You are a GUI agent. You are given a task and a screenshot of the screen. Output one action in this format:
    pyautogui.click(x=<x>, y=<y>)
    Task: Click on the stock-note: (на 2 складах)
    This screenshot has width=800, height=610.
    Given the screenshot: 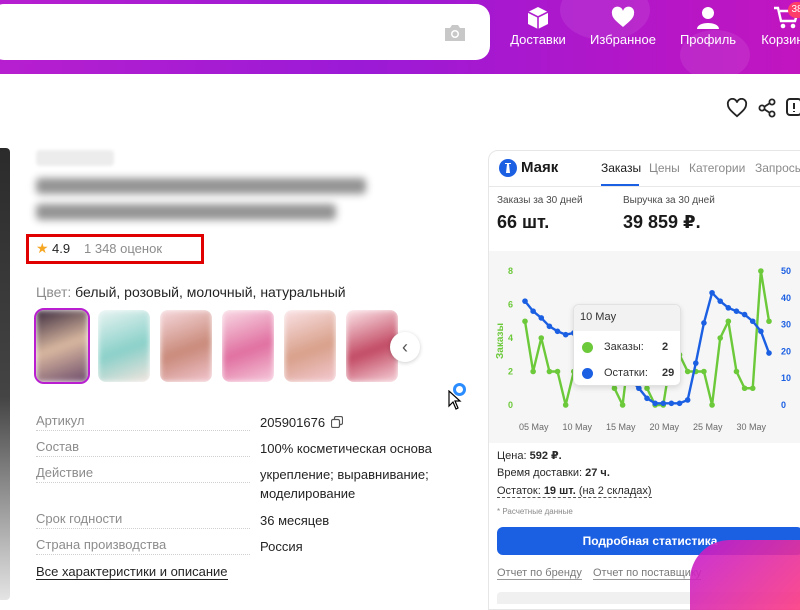 What is the action you would take?
    pyautogui.click(x=615, y=491)
    